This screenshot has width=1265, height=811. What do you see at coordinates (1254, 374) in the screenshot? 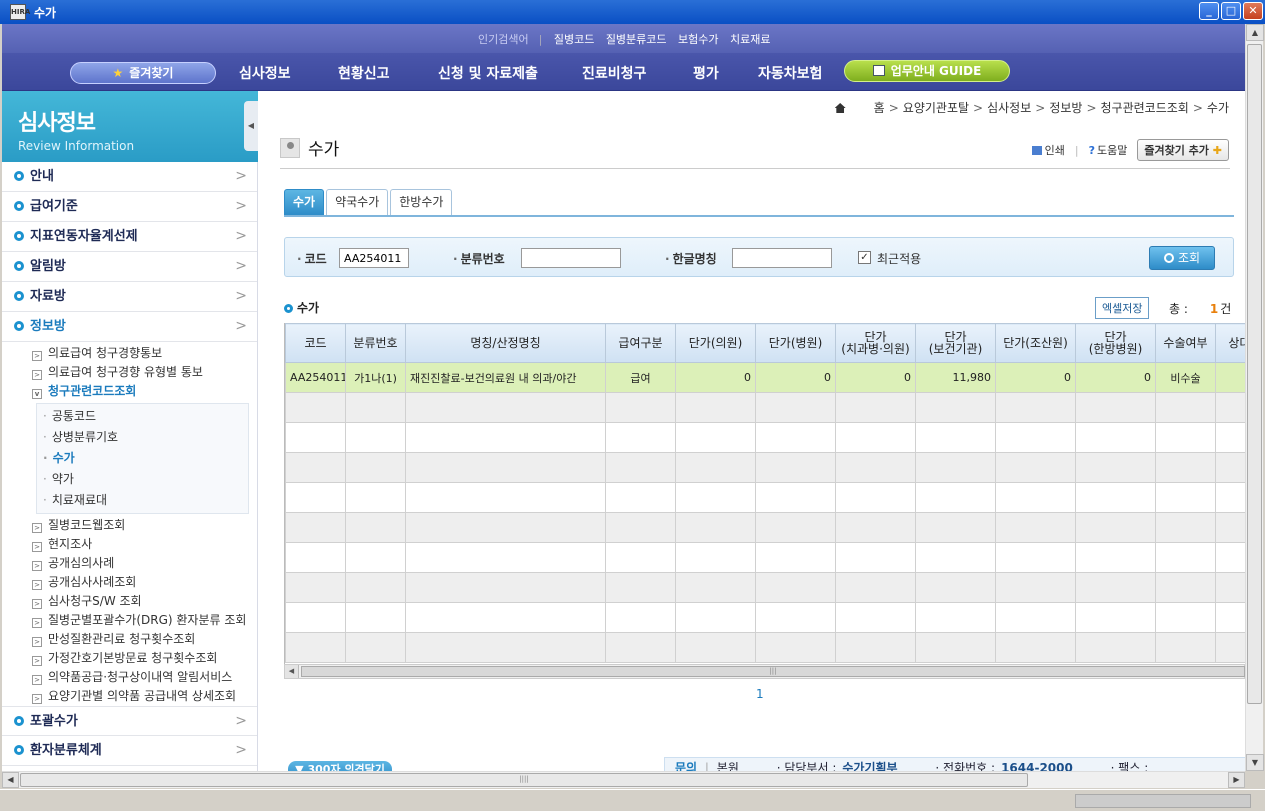
I see `scroll-thumb` at bounding box center [1254, 374].